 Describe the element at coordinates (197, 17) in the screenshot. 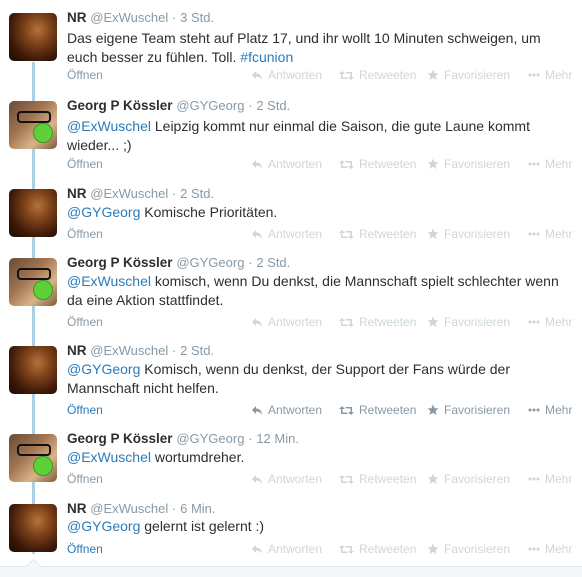

I see `timestamp: 3 Std.` at that location.